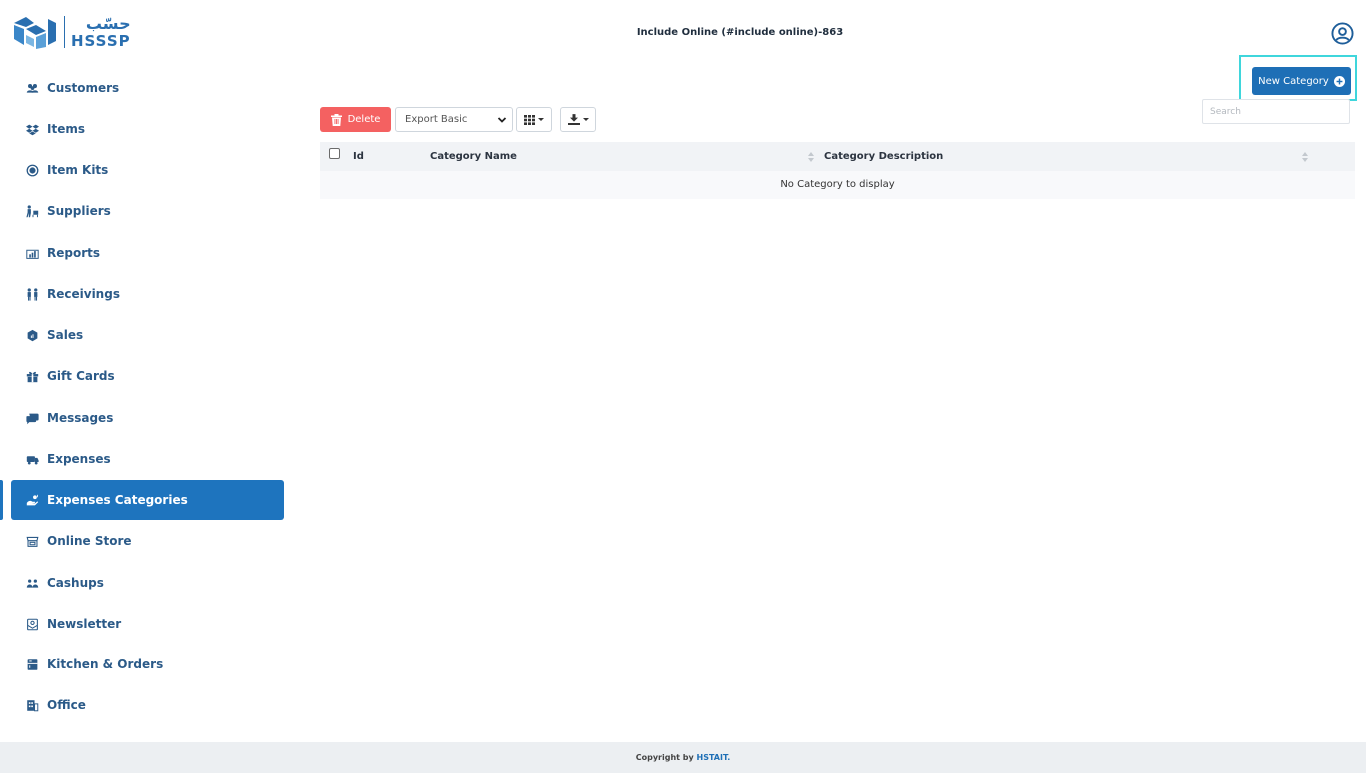 The height and width of the screenshot is (773, 1366). Describe the element at coordinates (32, 541) in the screenshot. I see `store-icon` at that location.